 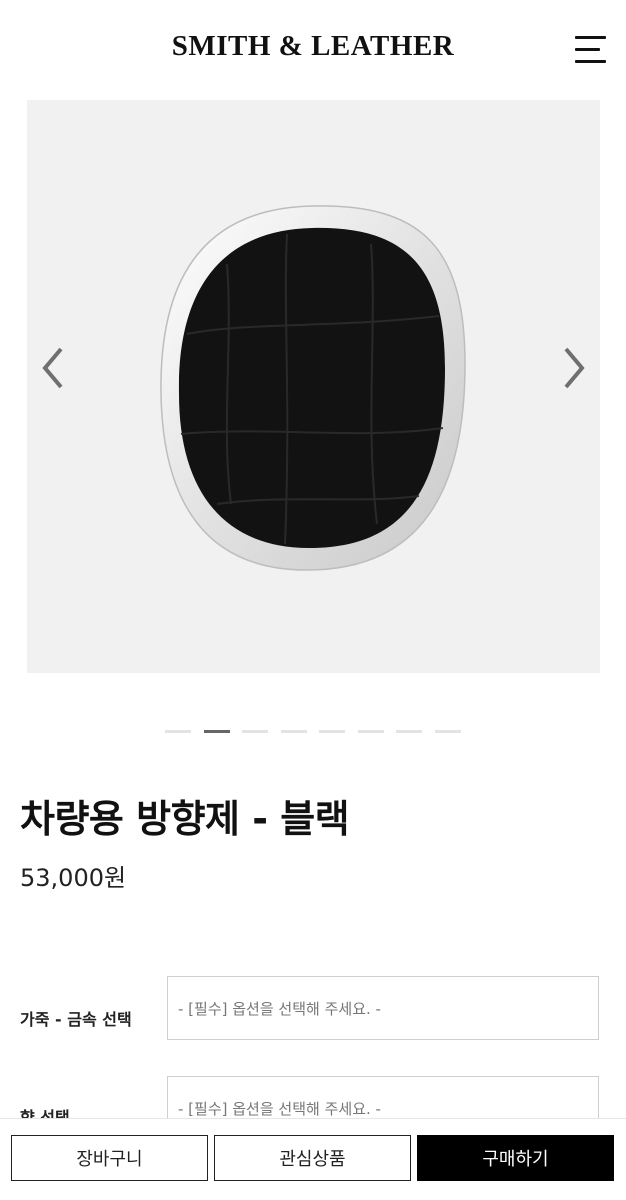 I want to click on hamburger-menu-icon, so click(x=590, y=50).